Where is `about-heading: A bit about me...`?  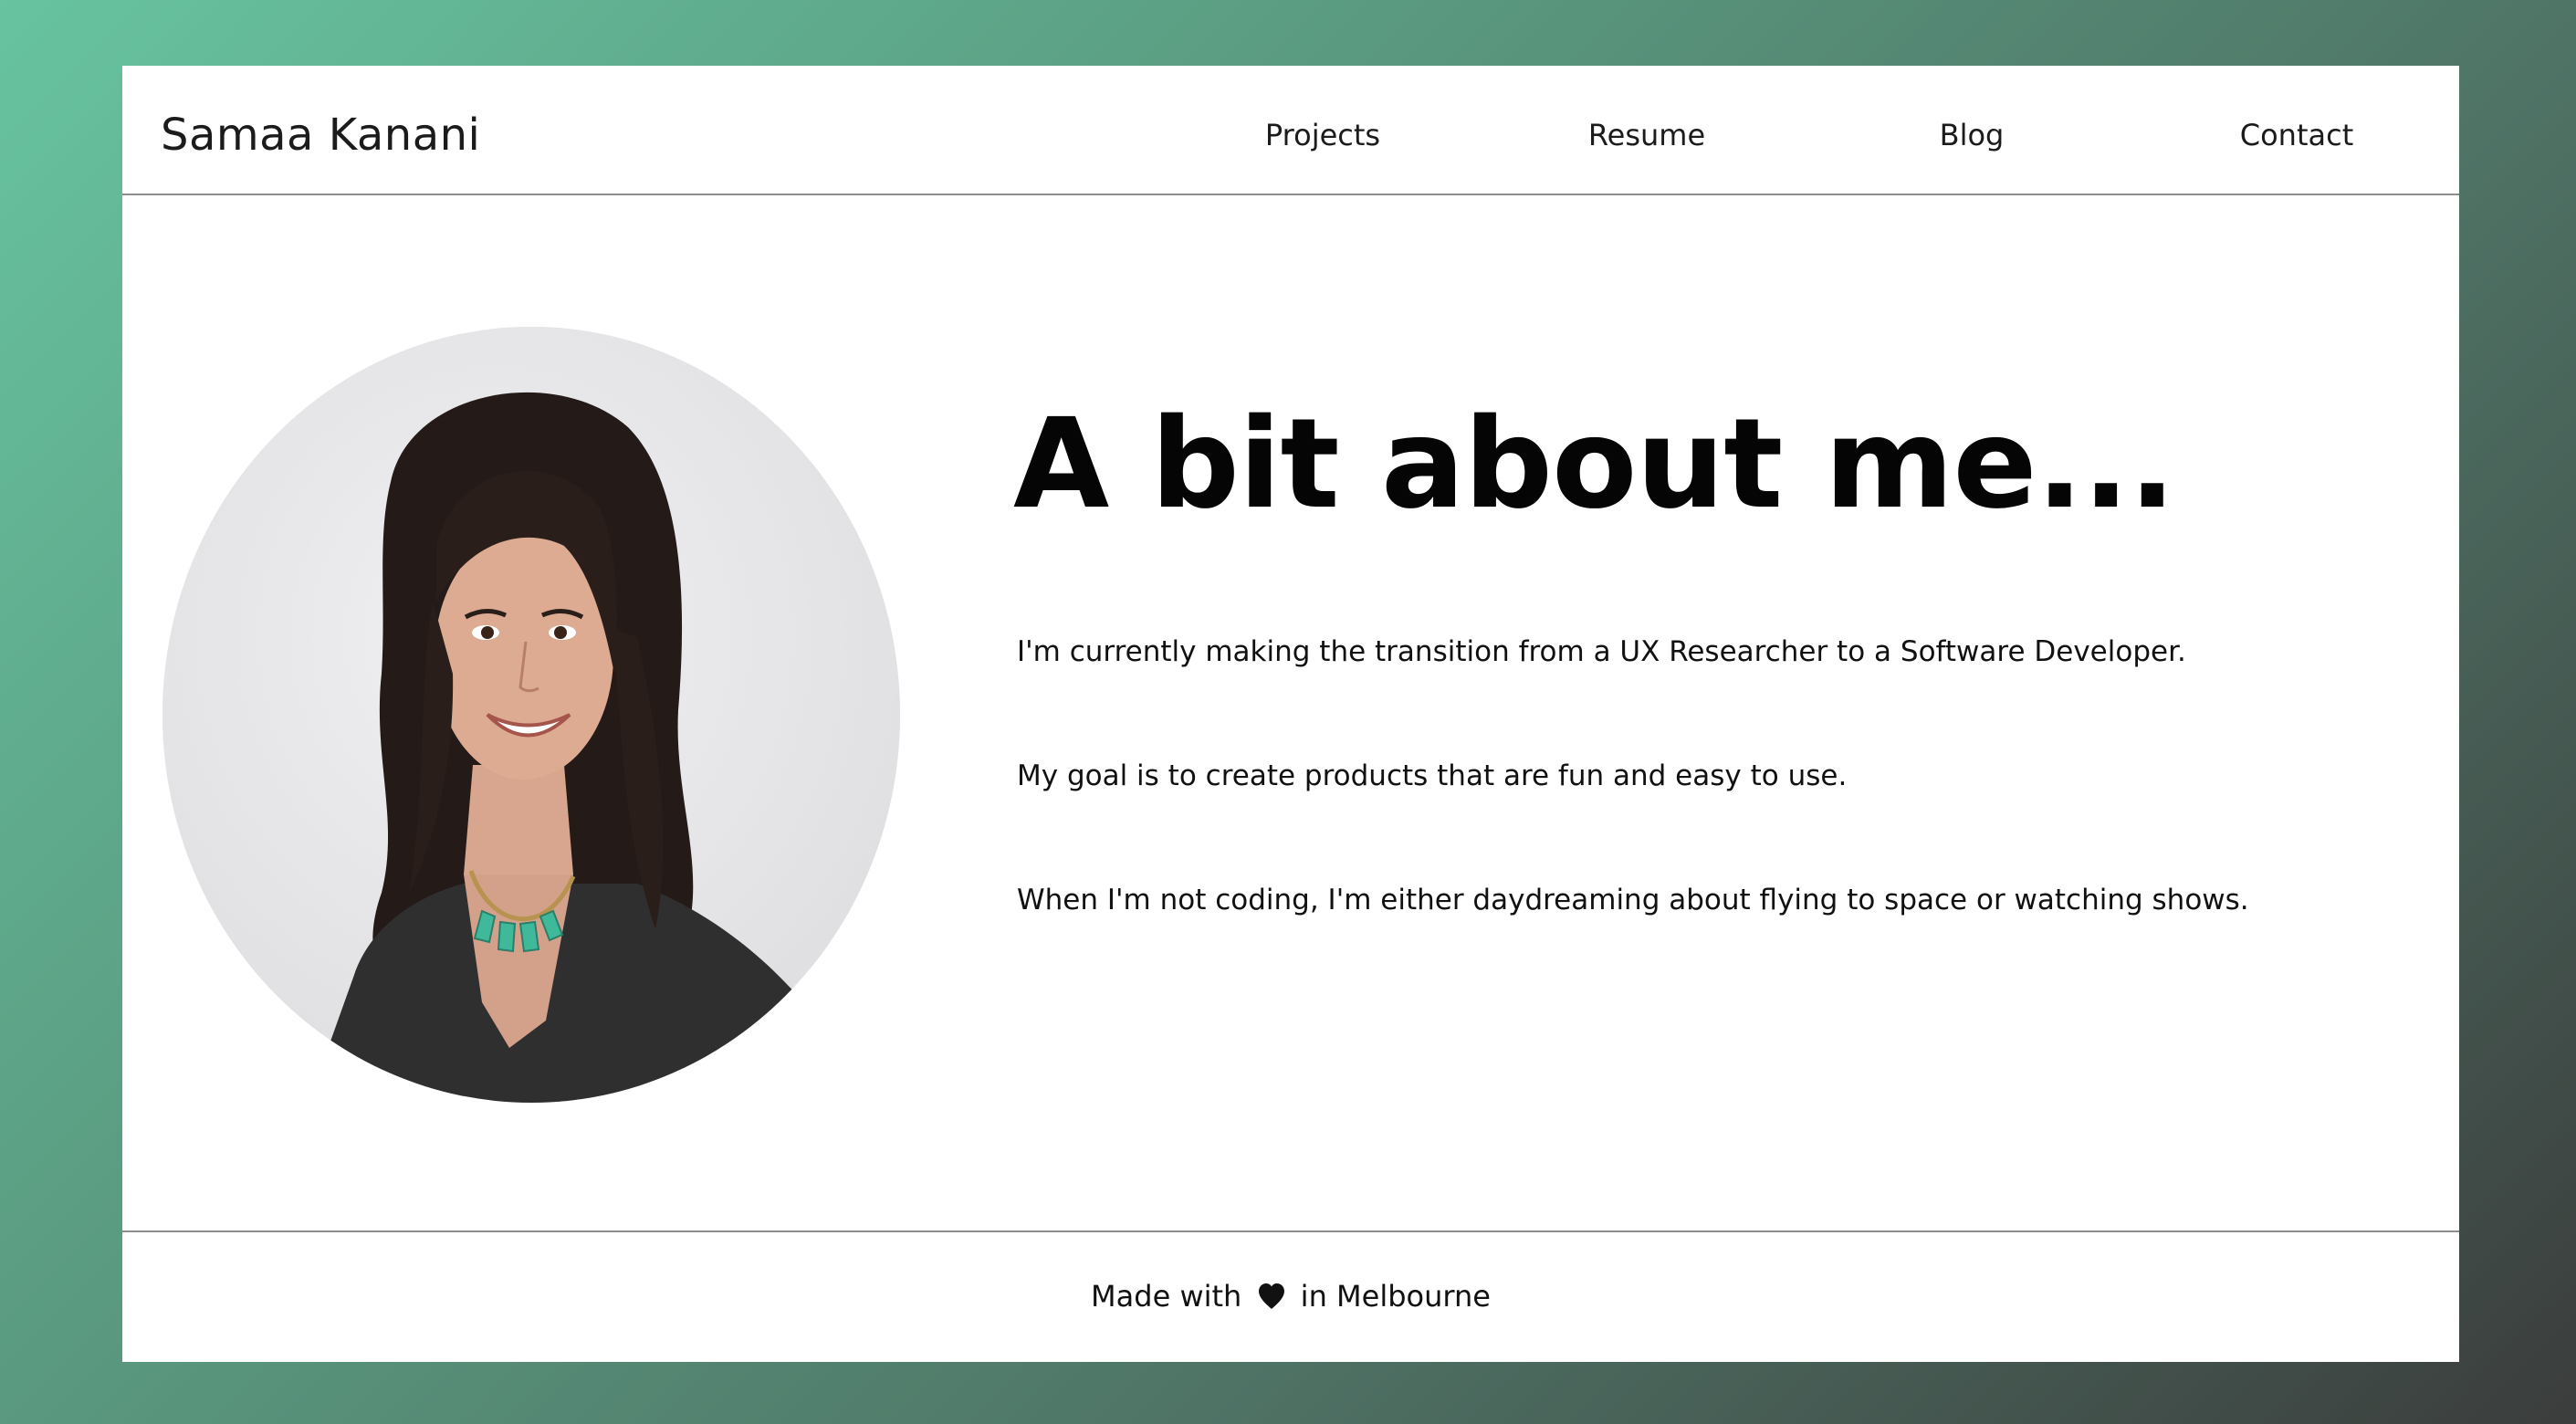
about-heading: A bit about me... is located at coordinates (1594, 465).